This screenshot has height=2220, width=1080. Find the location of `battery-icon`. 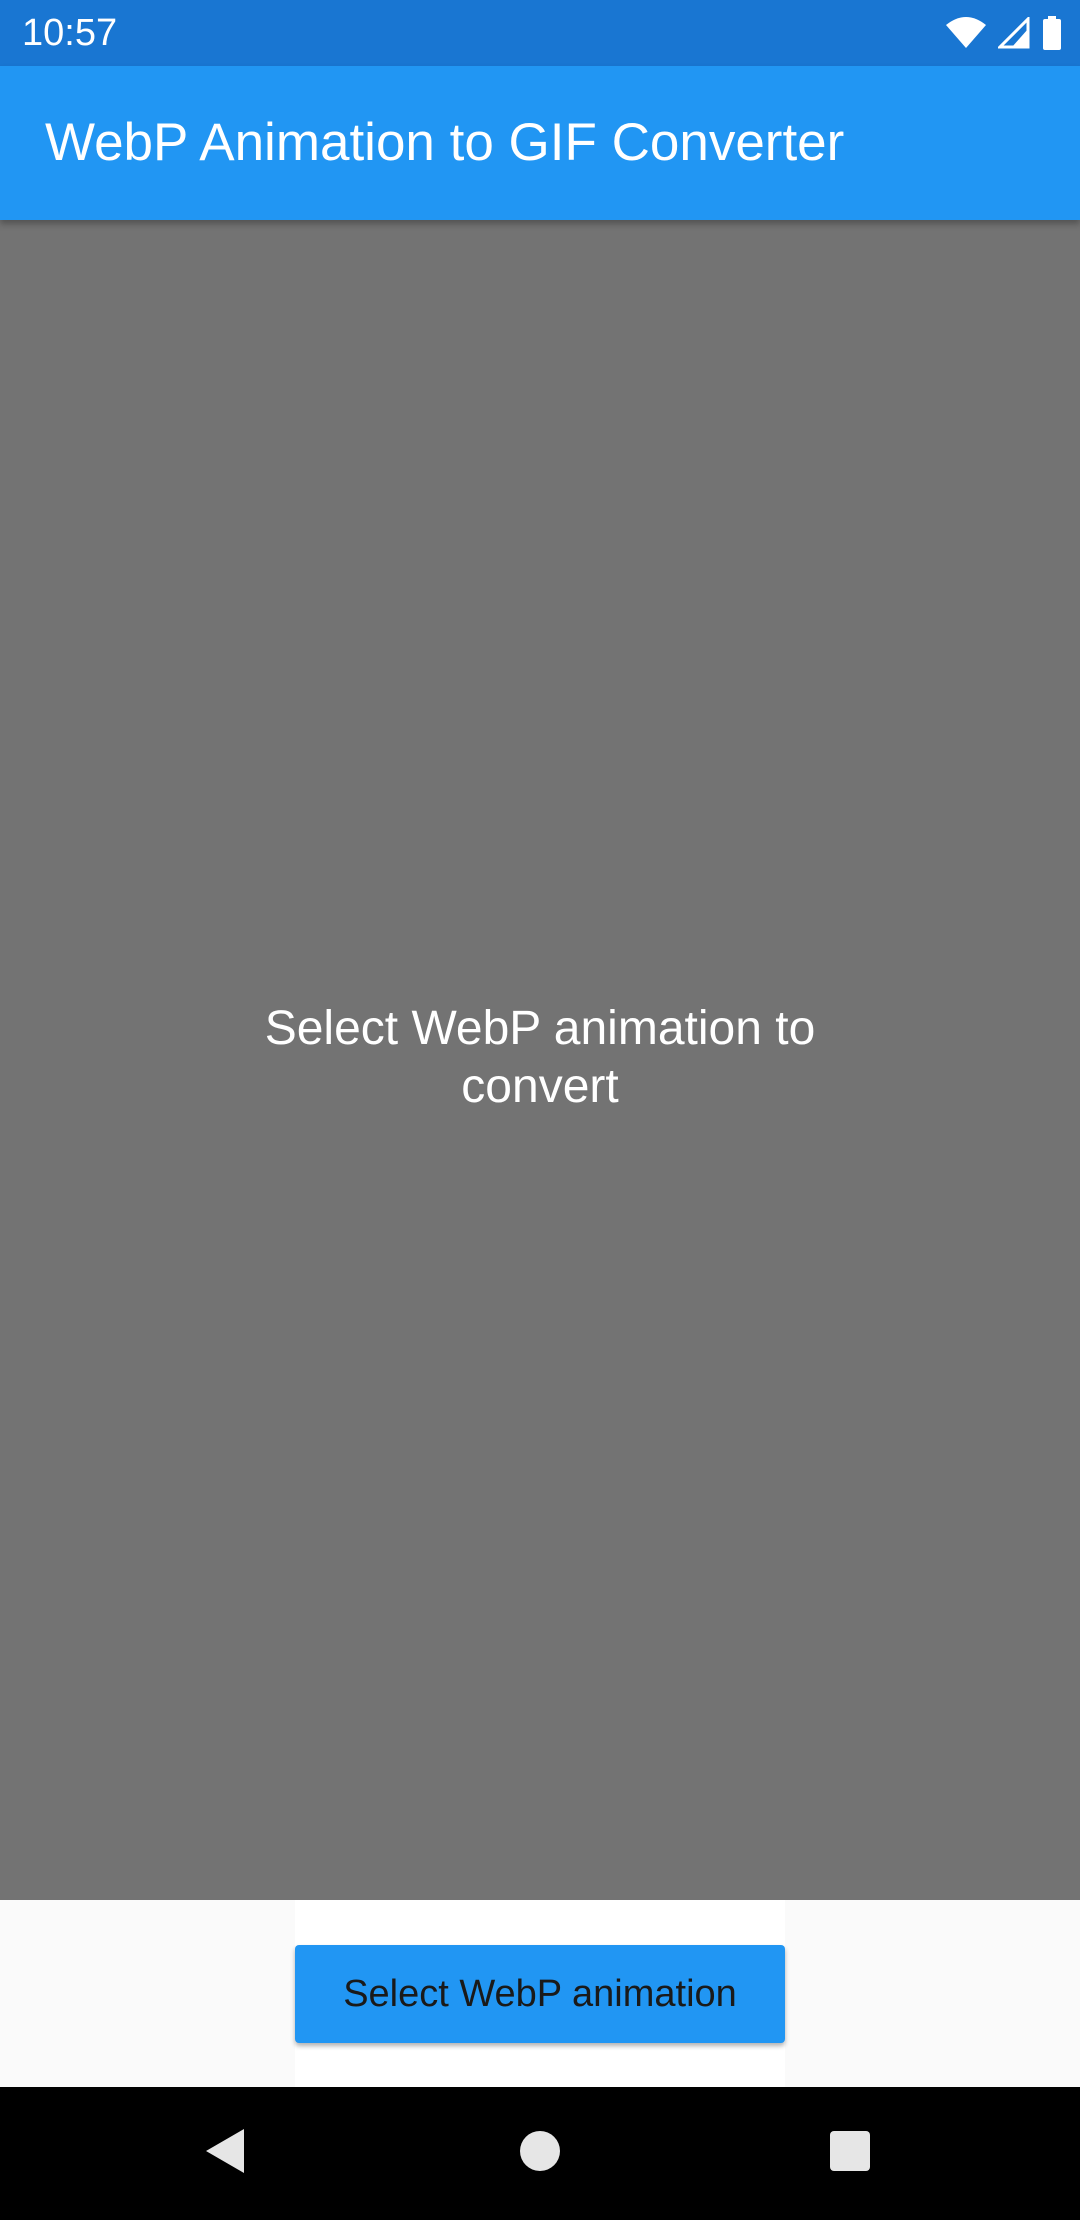

battery-icon is located at coordinates (1052, 33).